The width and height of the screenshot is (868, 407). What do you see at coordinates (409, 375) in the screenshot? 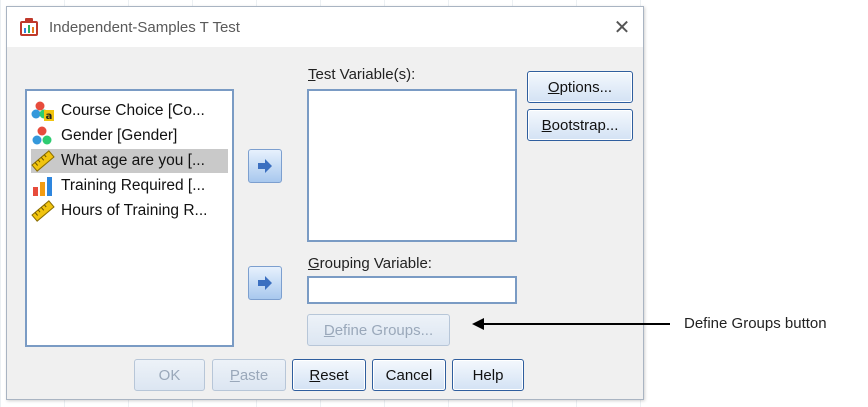
I see `cancel-button: Cancel` at bounding box center [409, 375].